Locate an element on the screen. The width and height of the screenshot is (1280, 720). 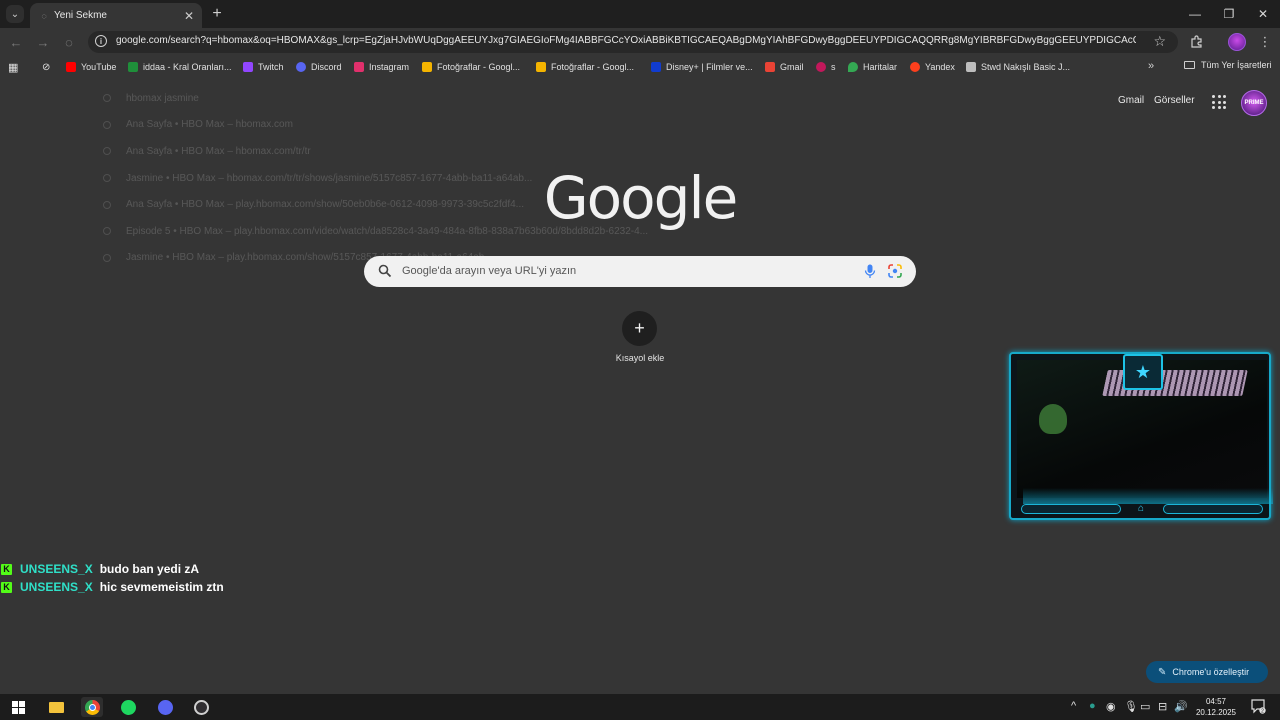
star-emblem-icon: ★ is located at coordinates (1143, 372).